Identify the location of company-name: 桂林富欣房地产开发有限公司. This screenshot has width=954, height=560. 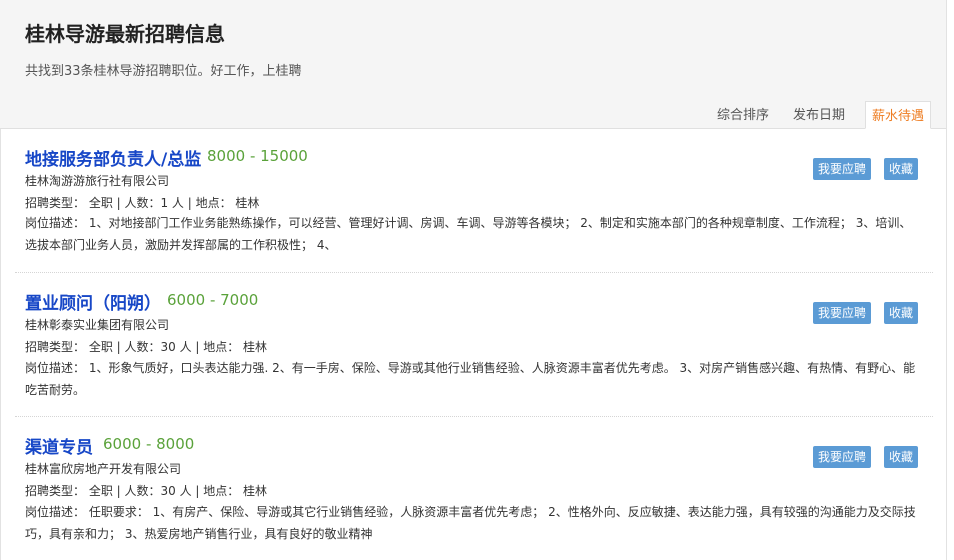
(103, 469).